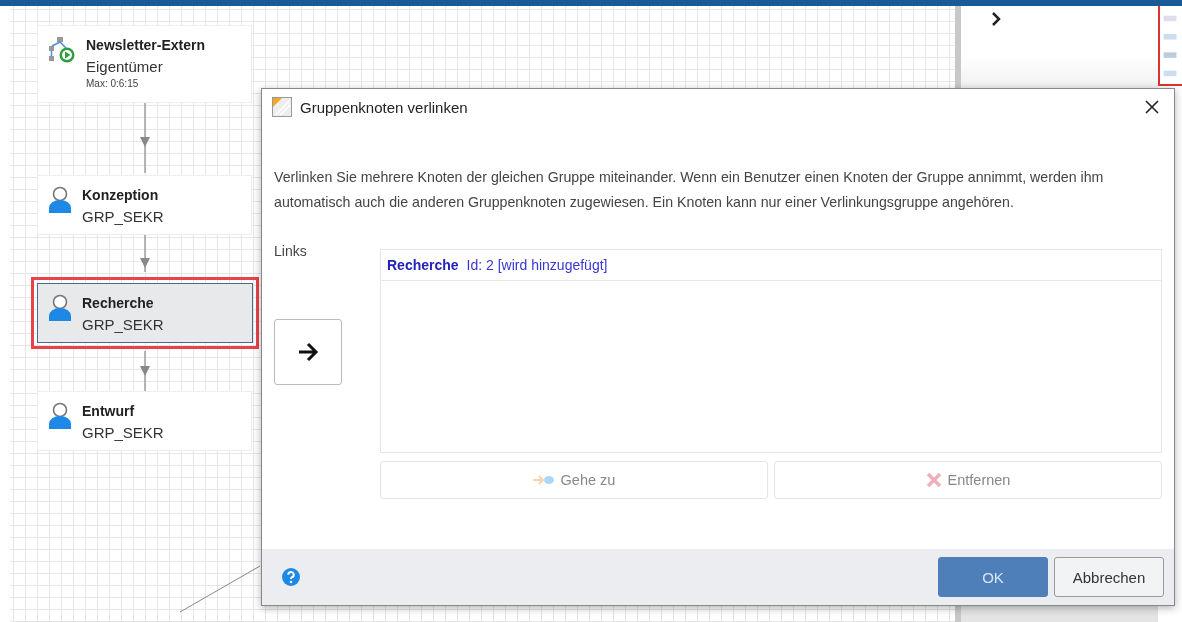 This screenshot has width=1182, height=622. I want to click on link-node-name: Recherche, so click(423, 265).